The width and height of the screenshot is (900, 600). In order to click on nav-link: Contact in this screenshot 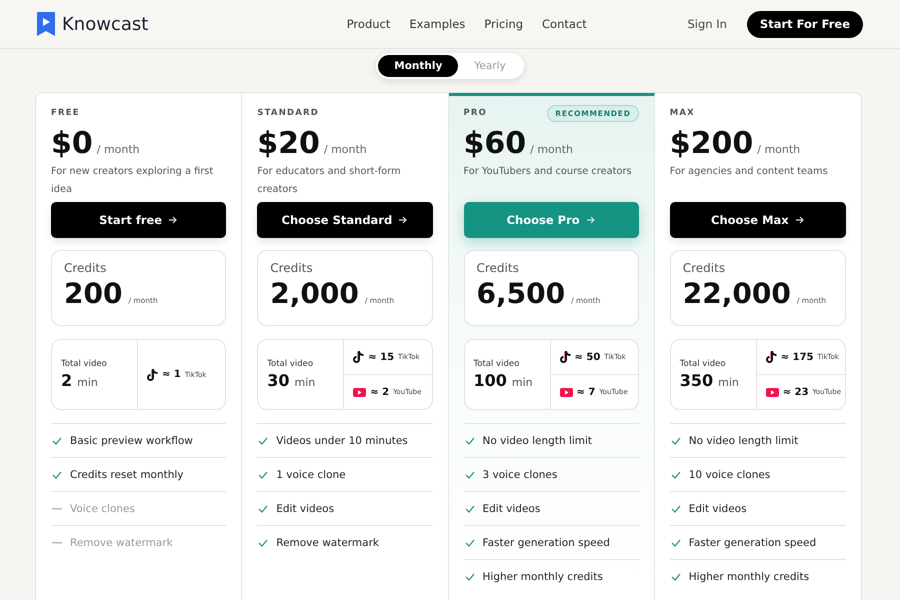, I will do `click(564, 24)`.